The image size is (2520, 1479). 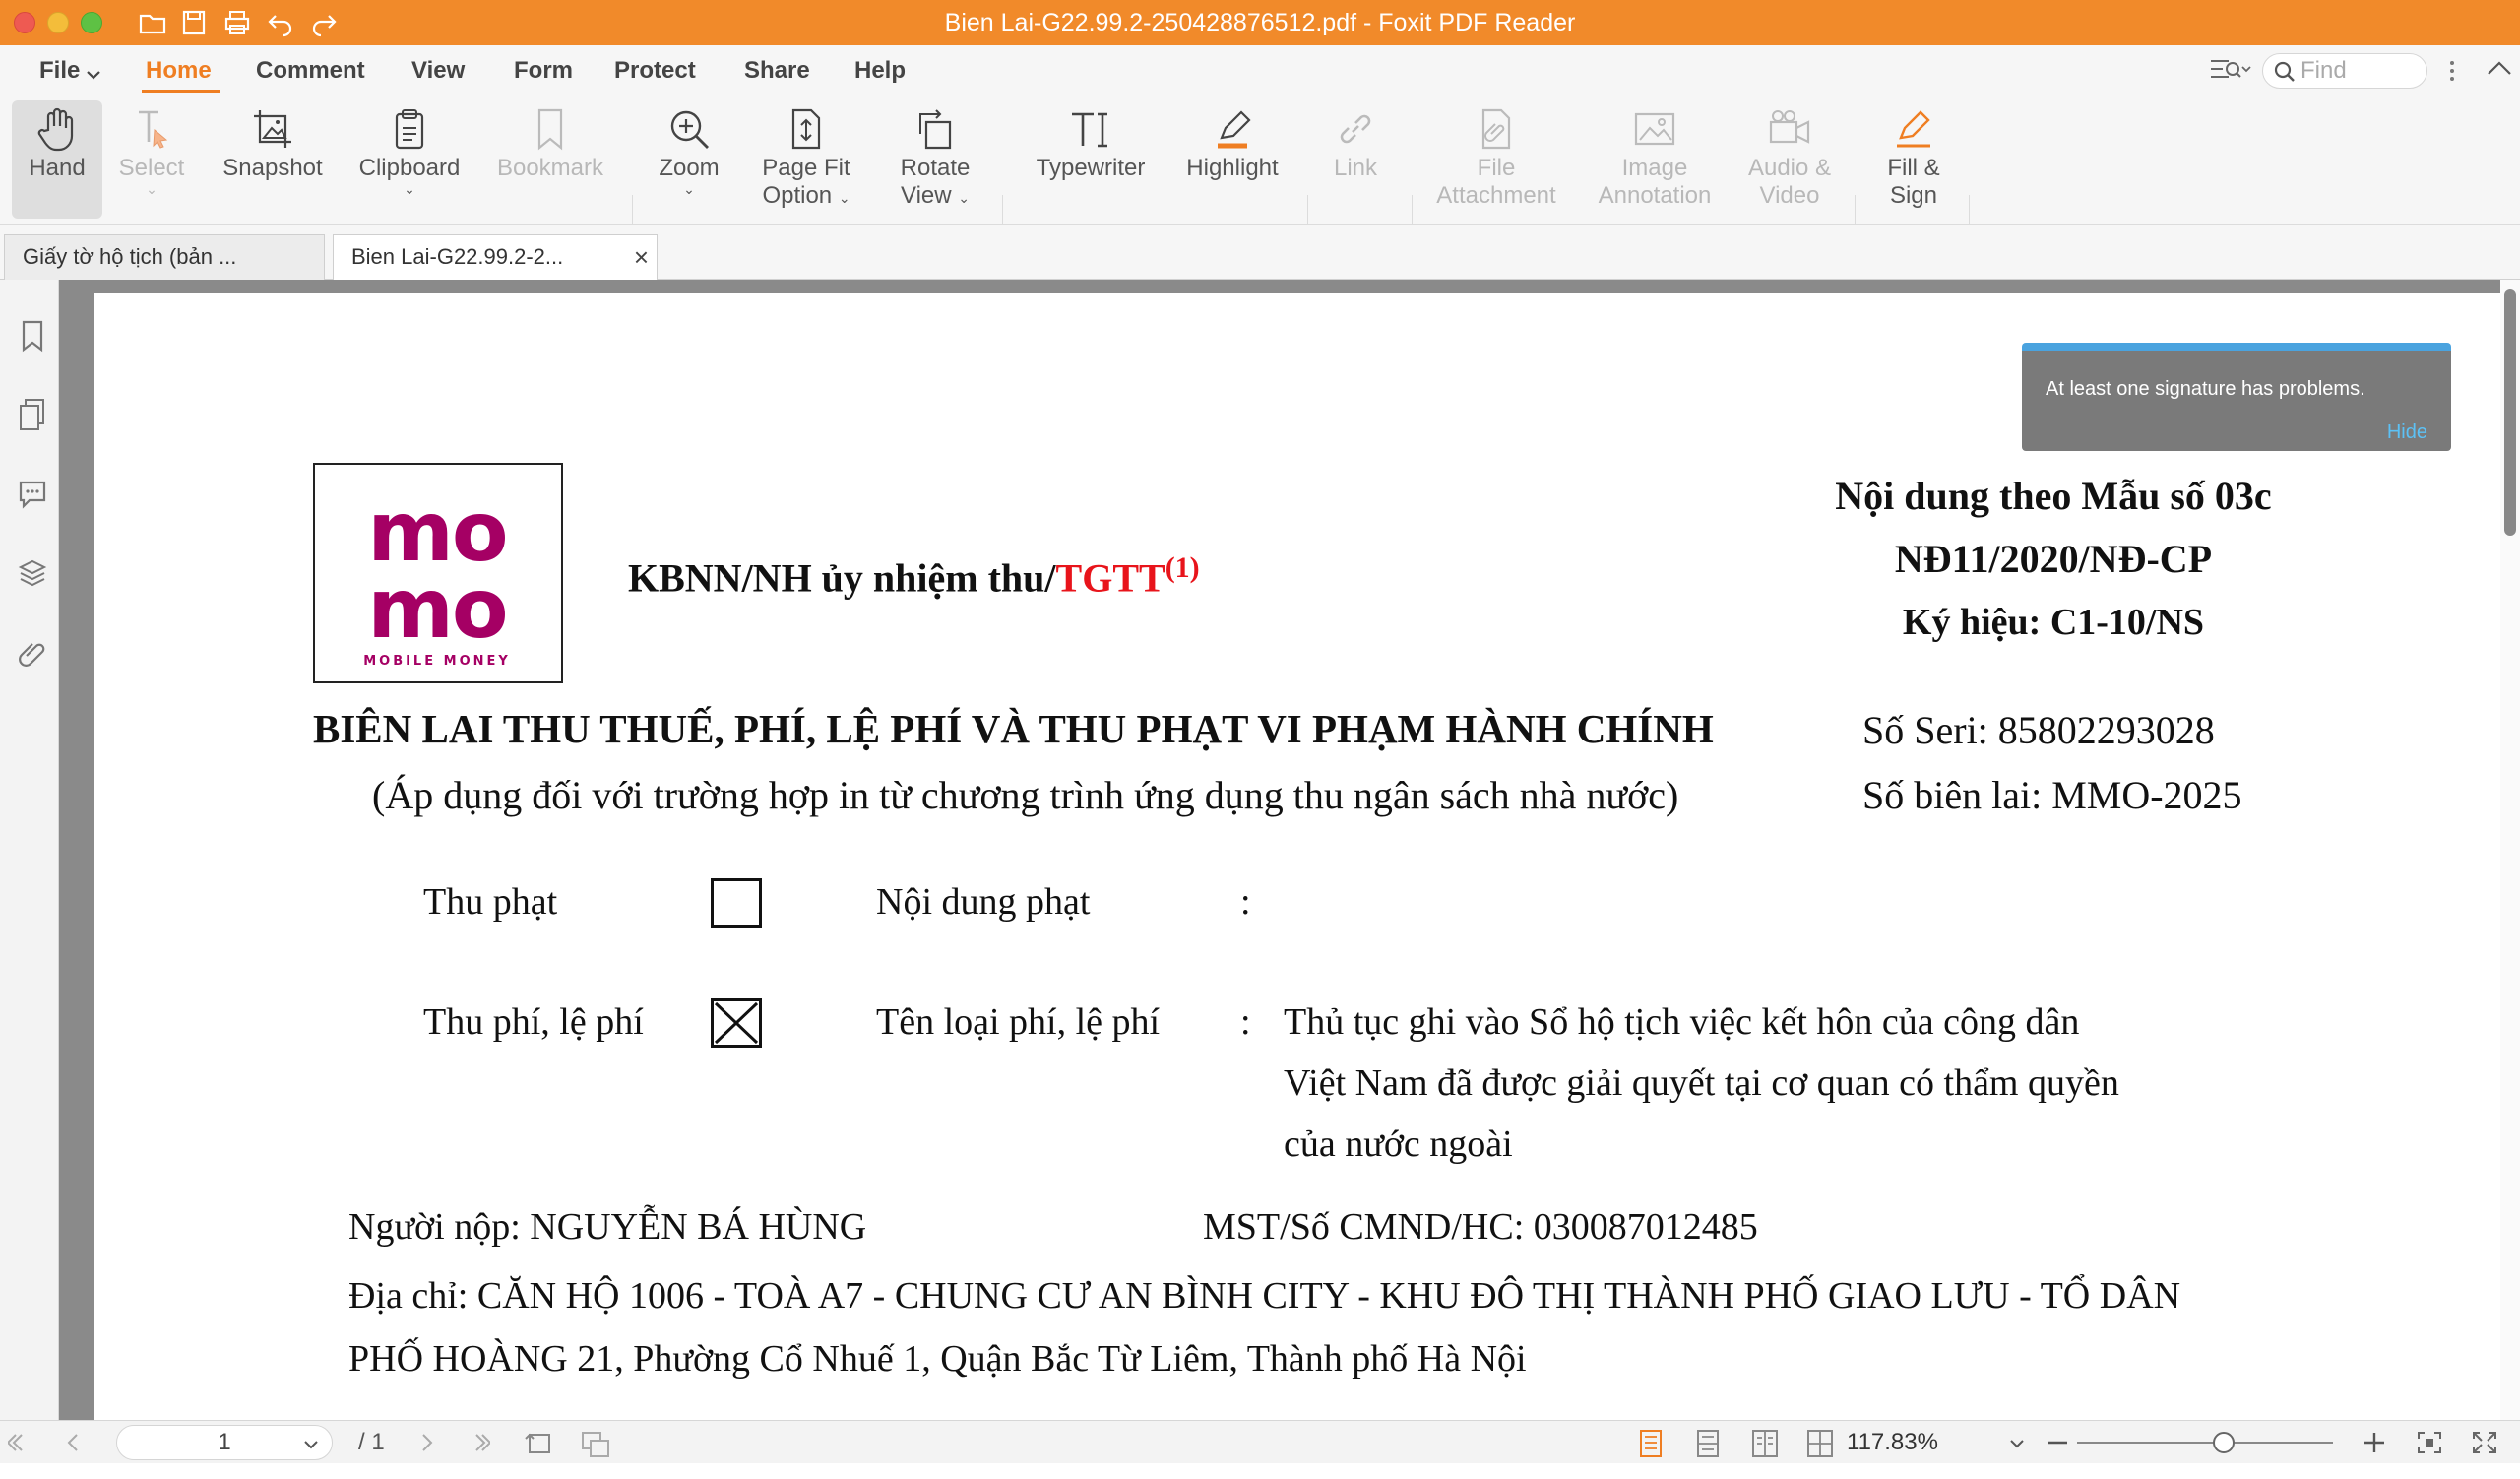 What do you see at coordinates (1232, 159) in the screenshot?
I see `highlight-button: Highlight` at bounding box center [1232, 159].